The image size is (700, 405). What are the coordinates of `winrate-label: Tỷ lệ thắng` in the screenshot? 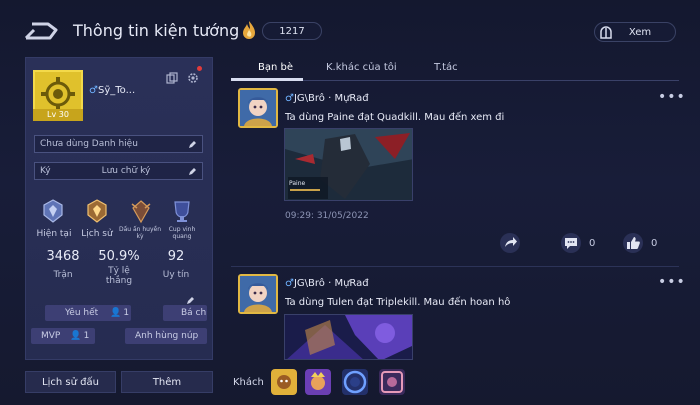 It's located at (119, 276).